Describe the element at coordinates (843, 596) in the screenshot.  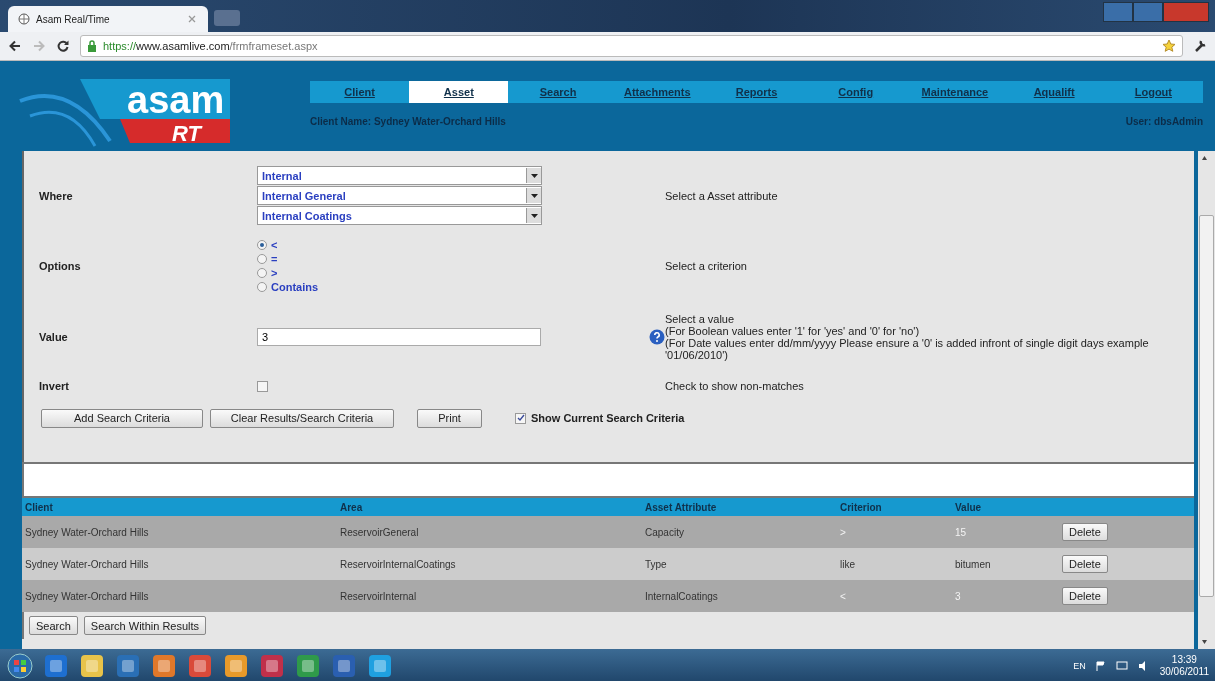
I see `table-cell-text: <` at that location.